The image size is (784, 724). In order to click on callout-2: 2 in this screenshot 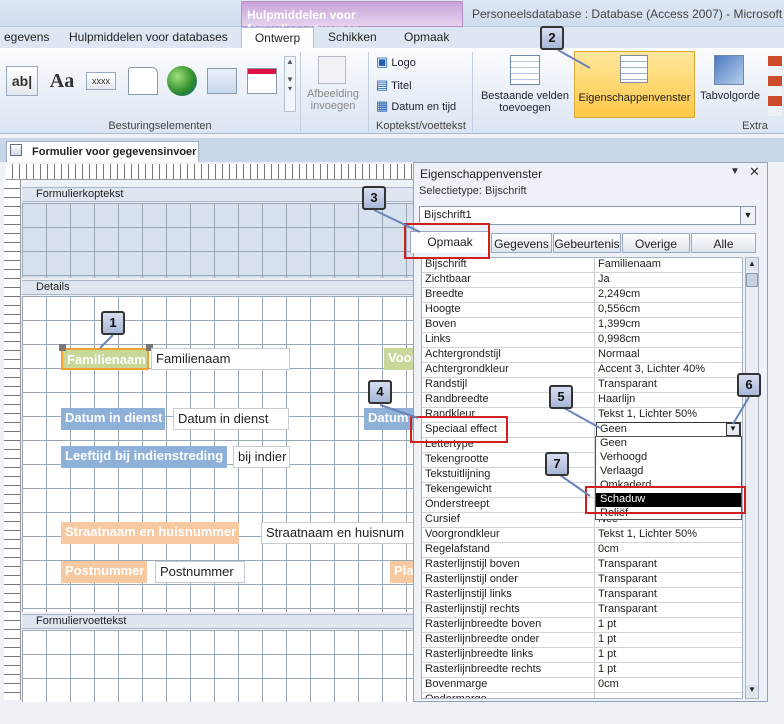, I will do `click(552, 38)`.